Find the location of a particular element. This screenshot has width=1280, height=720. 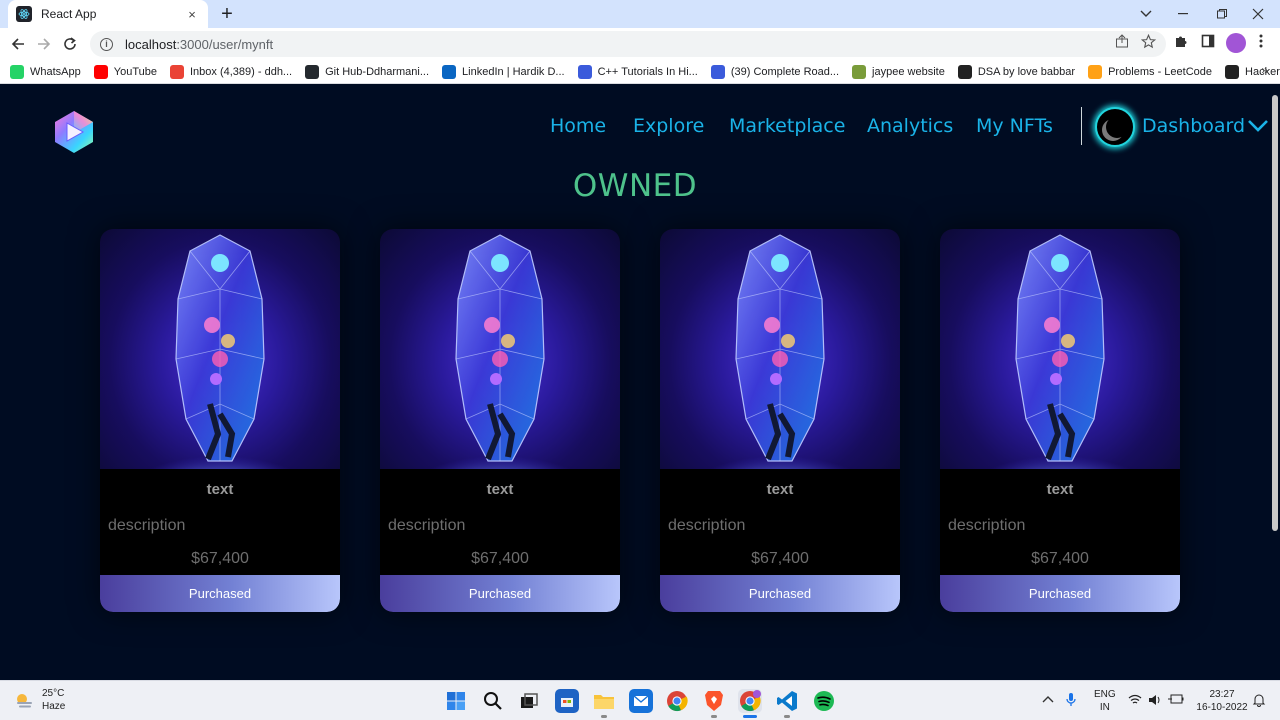

dashboard-link: Dashboard is located at coordinates (1193, 126).